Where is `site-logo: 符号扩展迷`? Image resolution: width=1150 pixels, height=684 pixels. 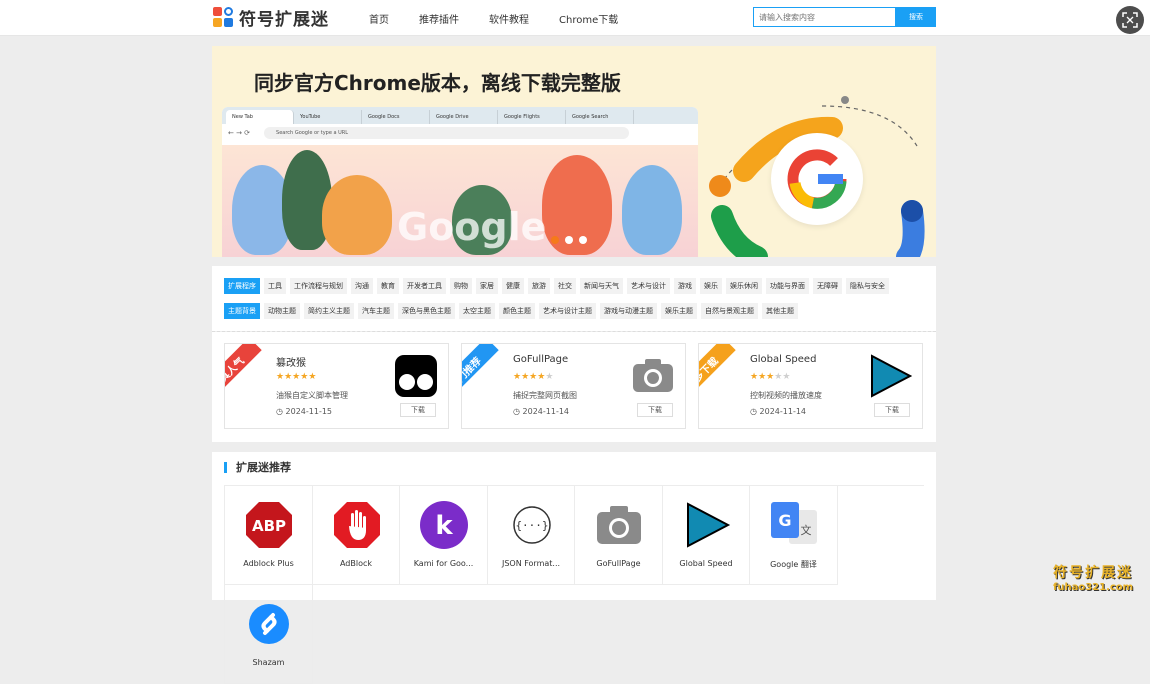 site-logo: 符号扩展迷 is located at coordinates (271, 18).